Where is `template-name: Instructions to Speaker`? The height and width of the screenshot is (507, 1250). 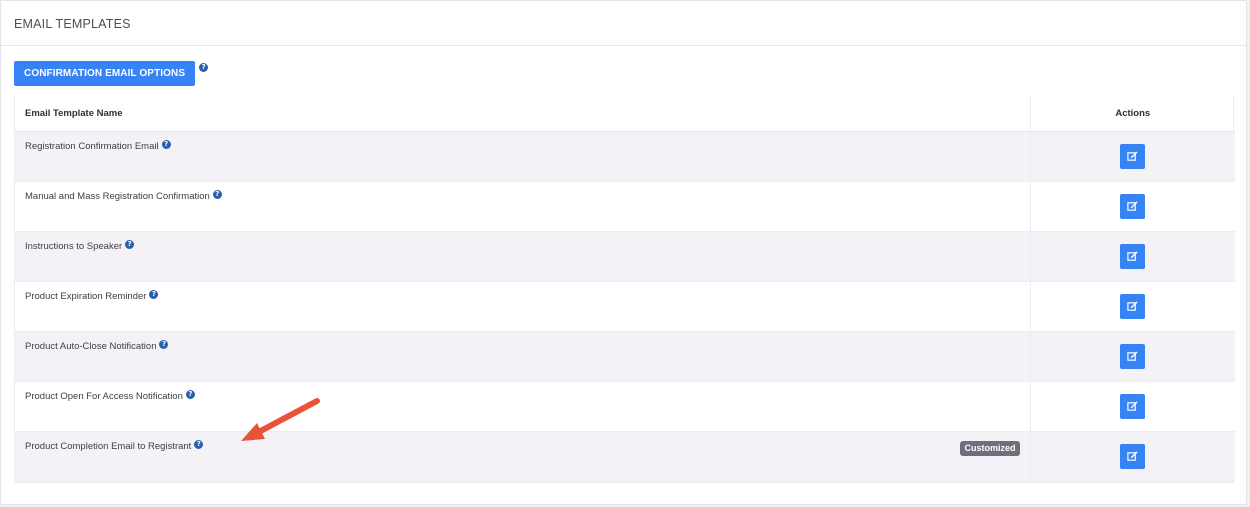
template-name: Instructions to Speaker is located at coordinates (74, 246).